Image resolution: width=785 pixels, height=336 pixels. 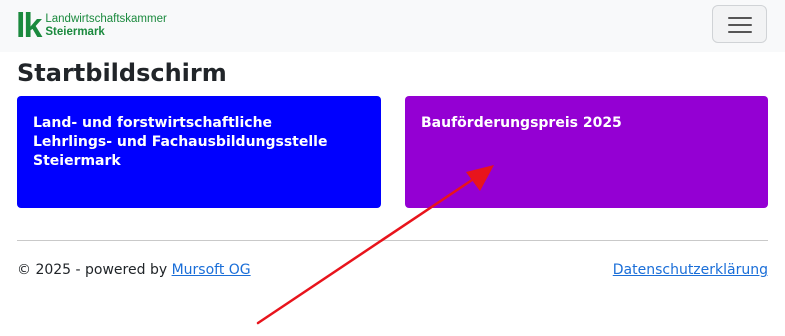 What do you see at coordinates (521, 123) in the screenshot?
I see `card-label: Bauförderungspreis 2025` at bounding box center [521, 123].